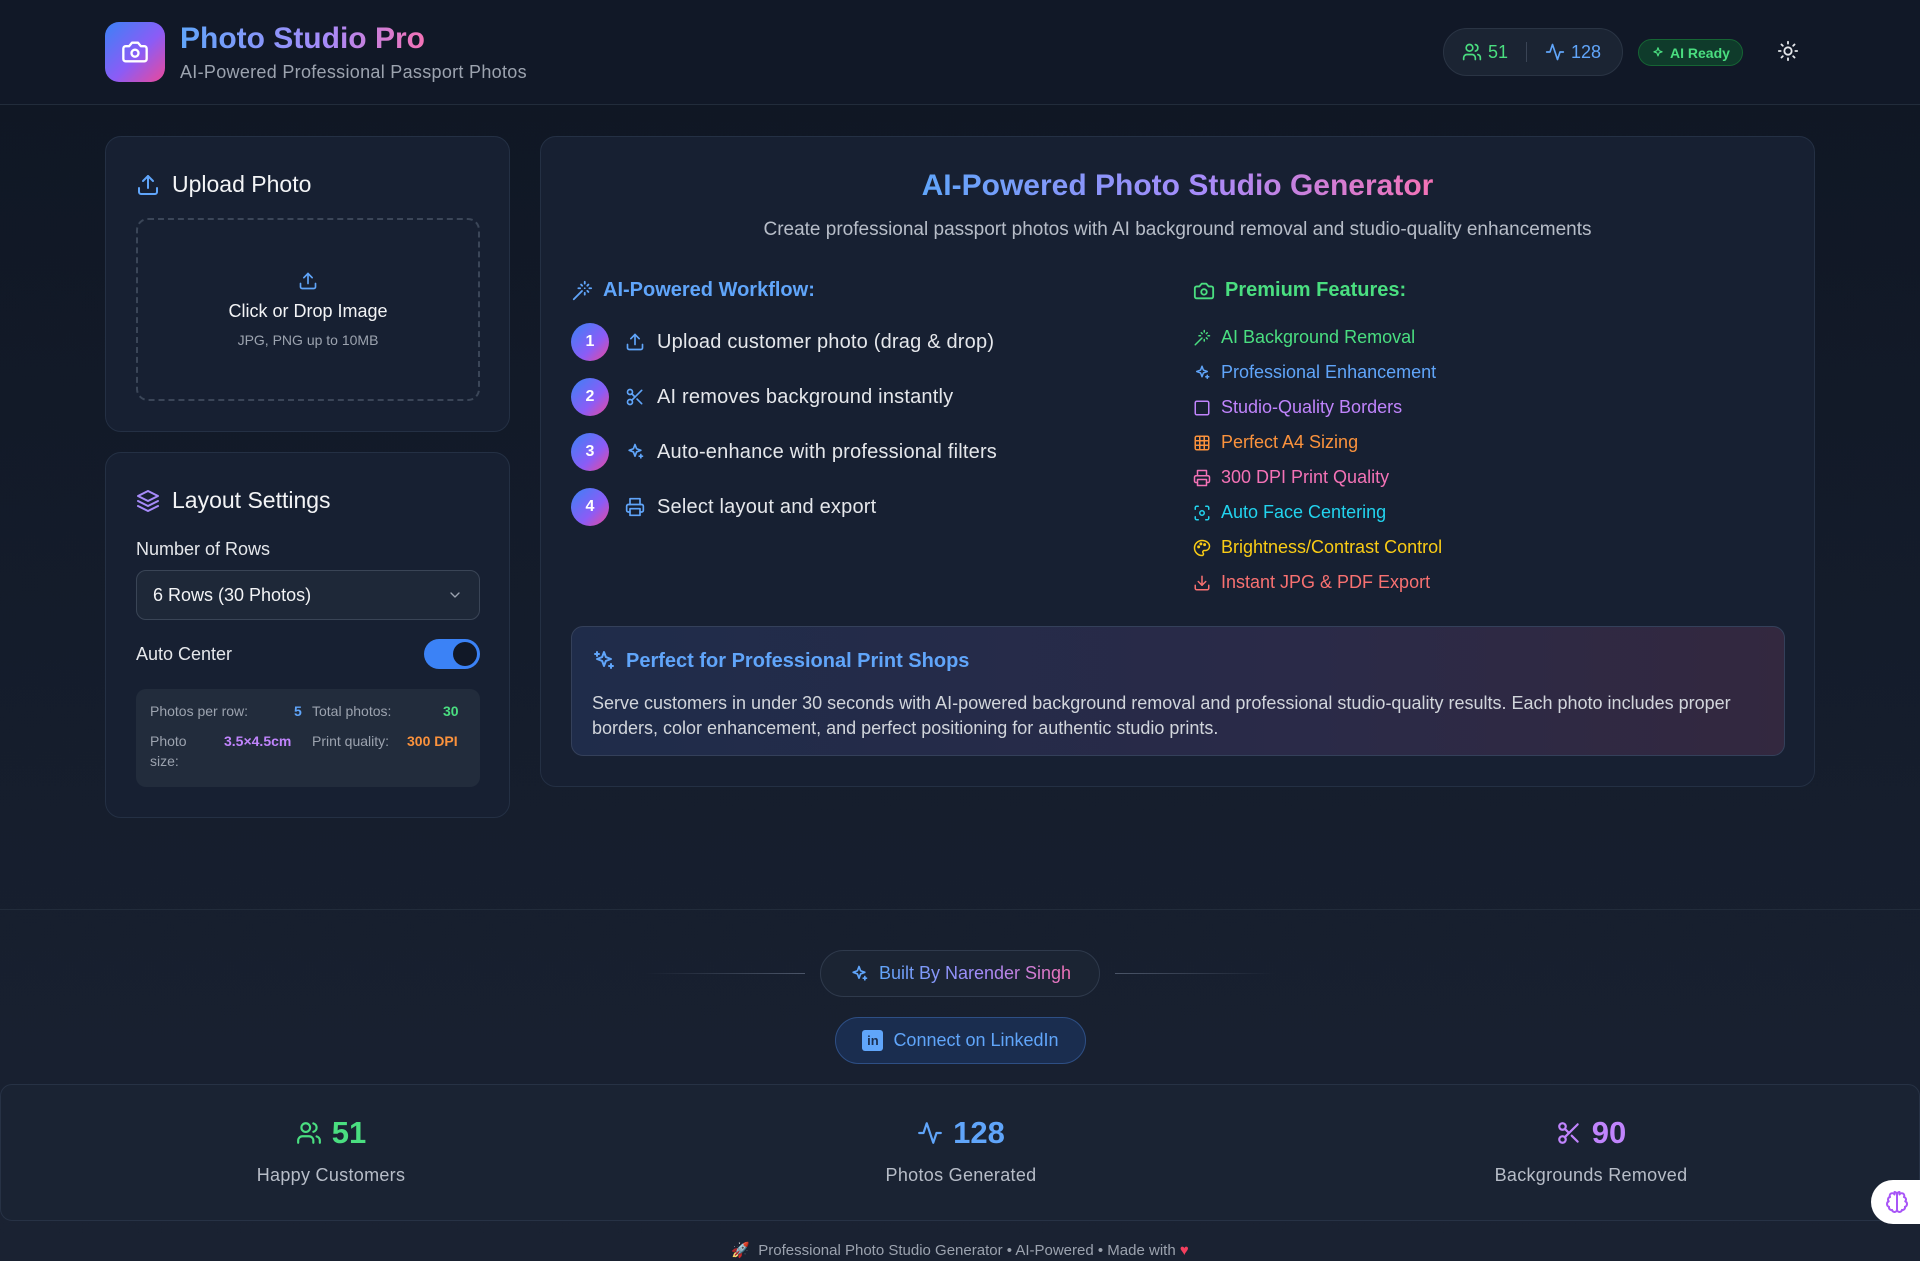 The image size is (1920, 1261). Describe the element at coordinates (1202, 443) in the screenshot. I see `grid-icon` at that location.